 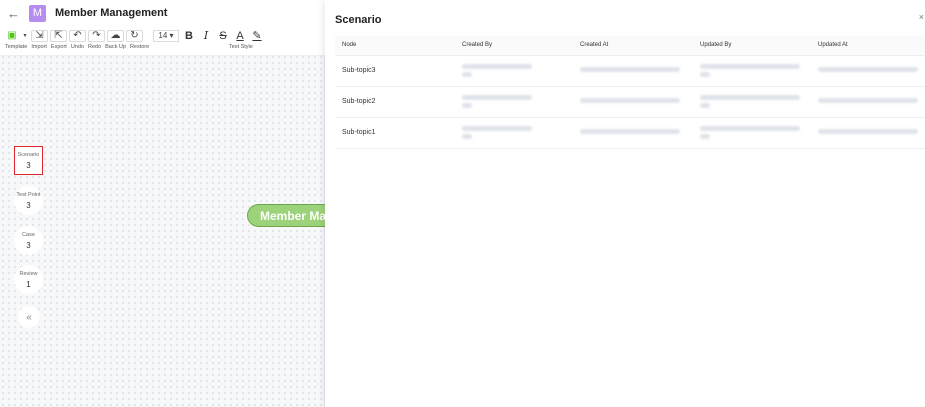 I want to click on stat-label: Case, so click(x=28, y=234).